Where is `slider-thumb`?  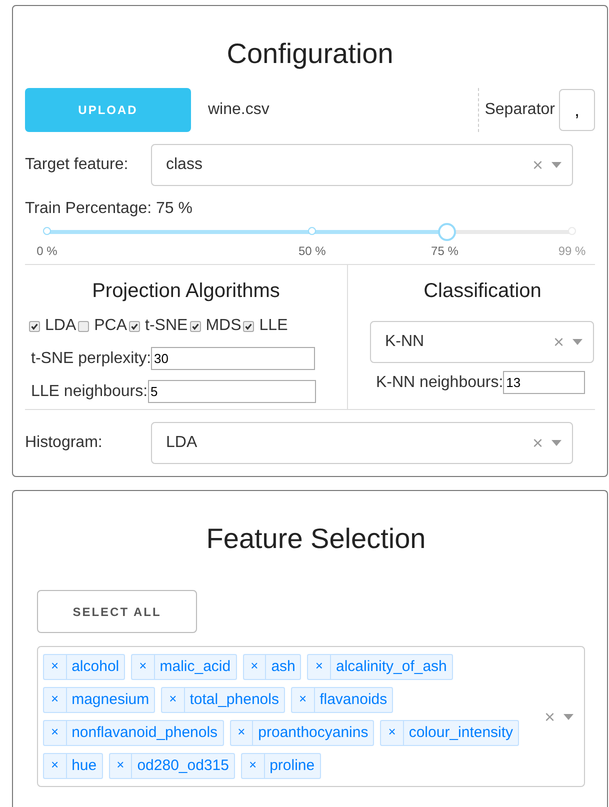 slider-thumb is located at coordinates (447, 232).